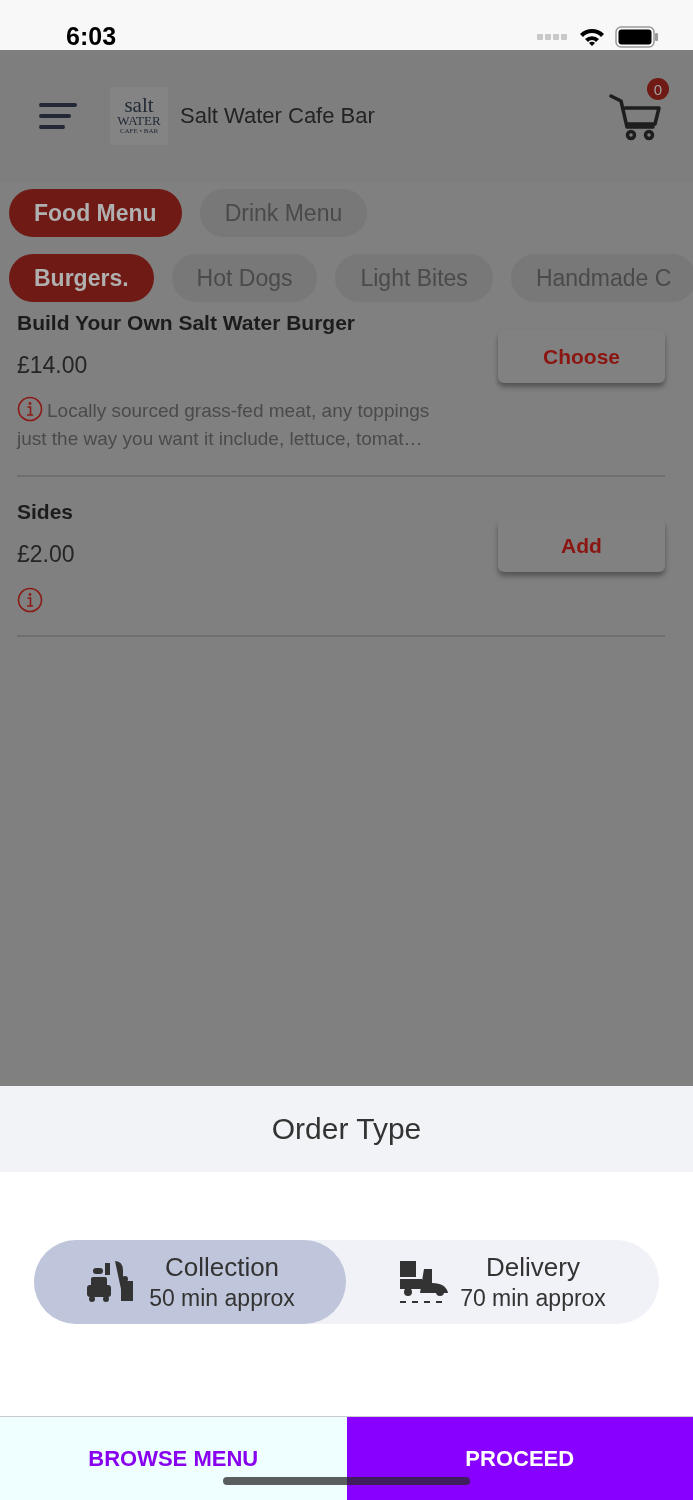 This screenshot has height=1500, width=693. What do you see at coordinates (91, 36) in the screenshot?
I see `status-time: 6:03` at bounding box center [91, 36].